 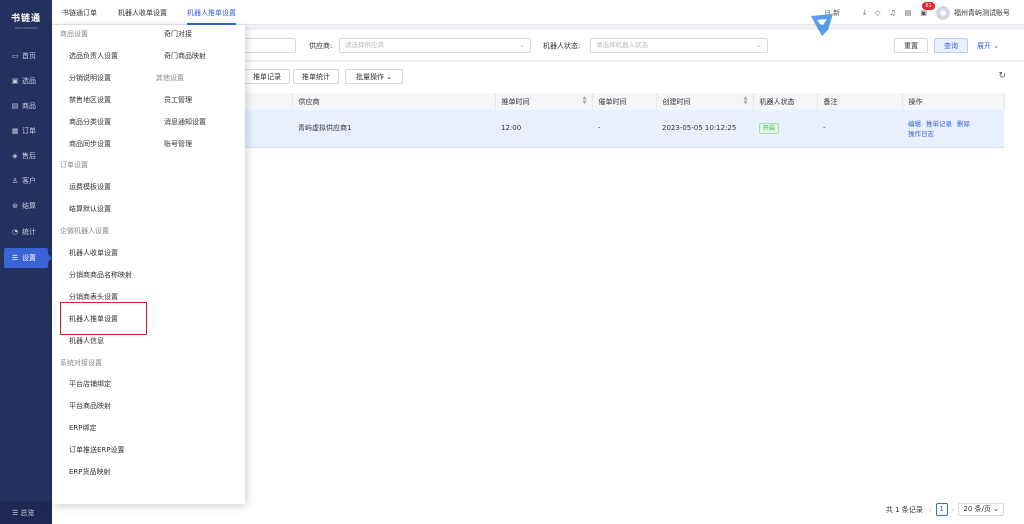 What do you see at coordinates (90, 406) in the screenshot?
I see `menu-item: 平台商品映射` at bounding box center [90, 406].